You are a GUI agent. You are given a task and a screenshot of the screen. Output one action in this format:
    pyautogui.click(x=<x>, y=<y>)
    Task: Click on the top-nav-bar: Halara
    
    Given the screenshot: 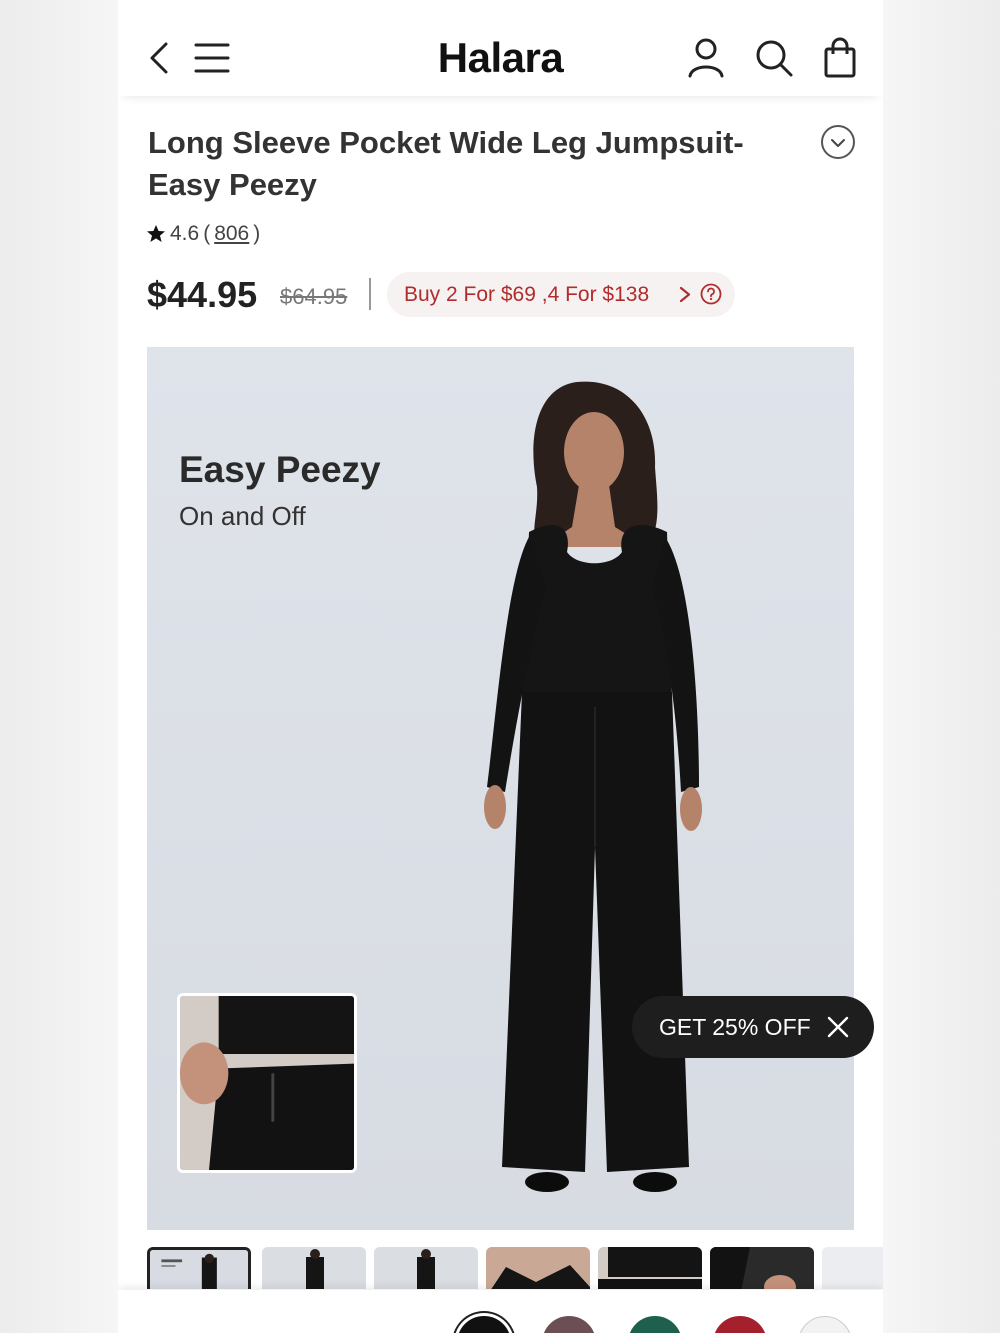 What is the action you would take?
    pyautogui.click(x=500, y=48)
    